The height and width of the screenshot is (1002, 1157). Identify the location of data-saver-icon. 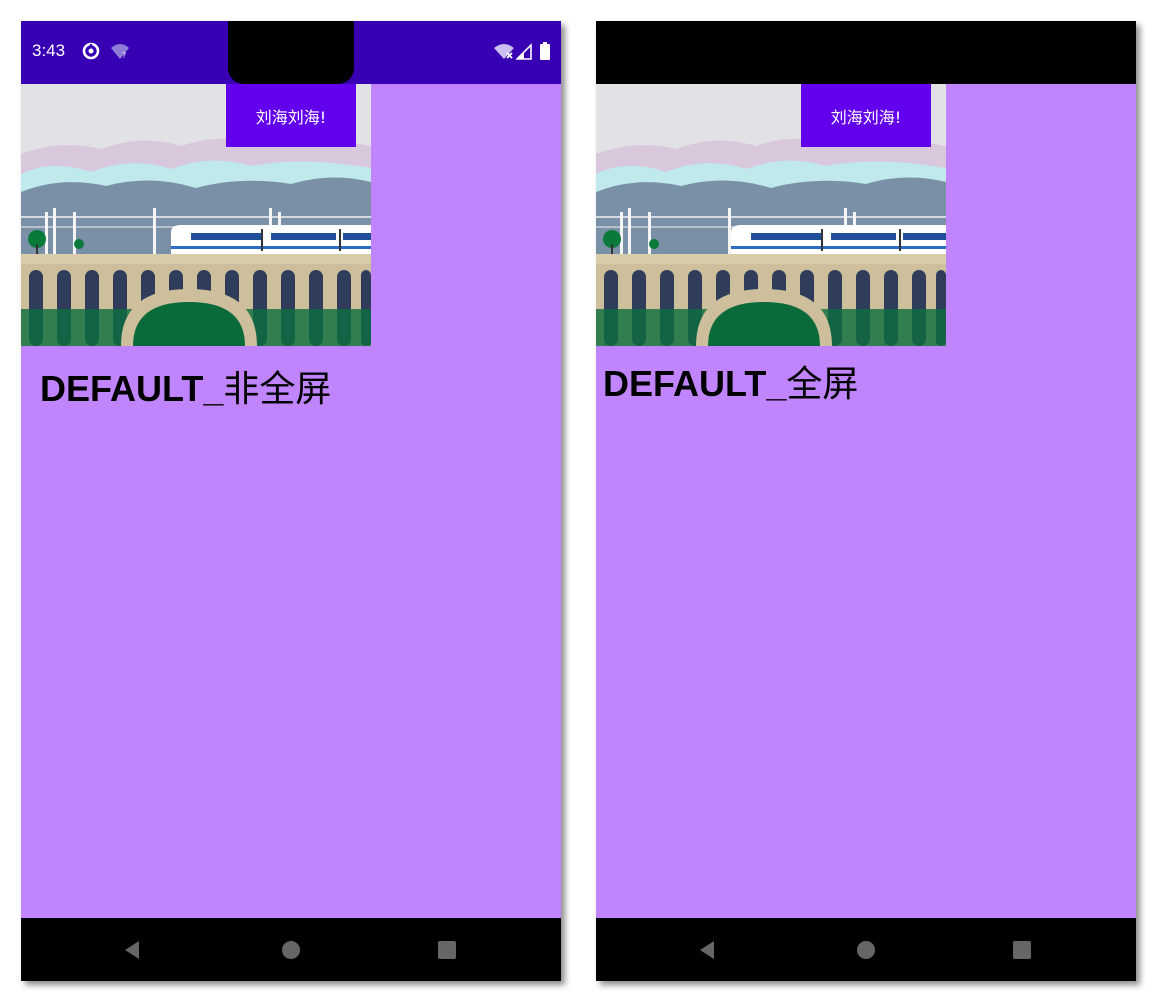
(91, 51).